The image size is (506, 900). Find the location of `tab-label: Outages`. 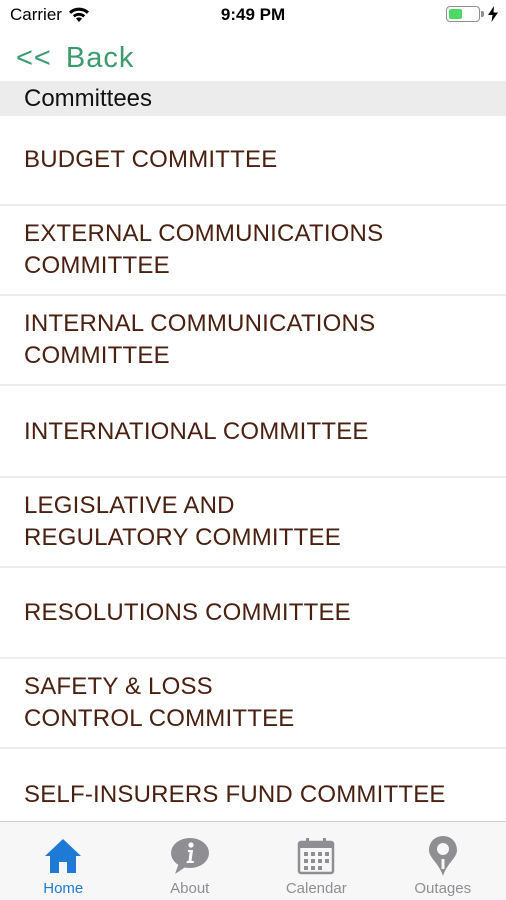

tab-label: Outages is located at coordinates (443, 888).